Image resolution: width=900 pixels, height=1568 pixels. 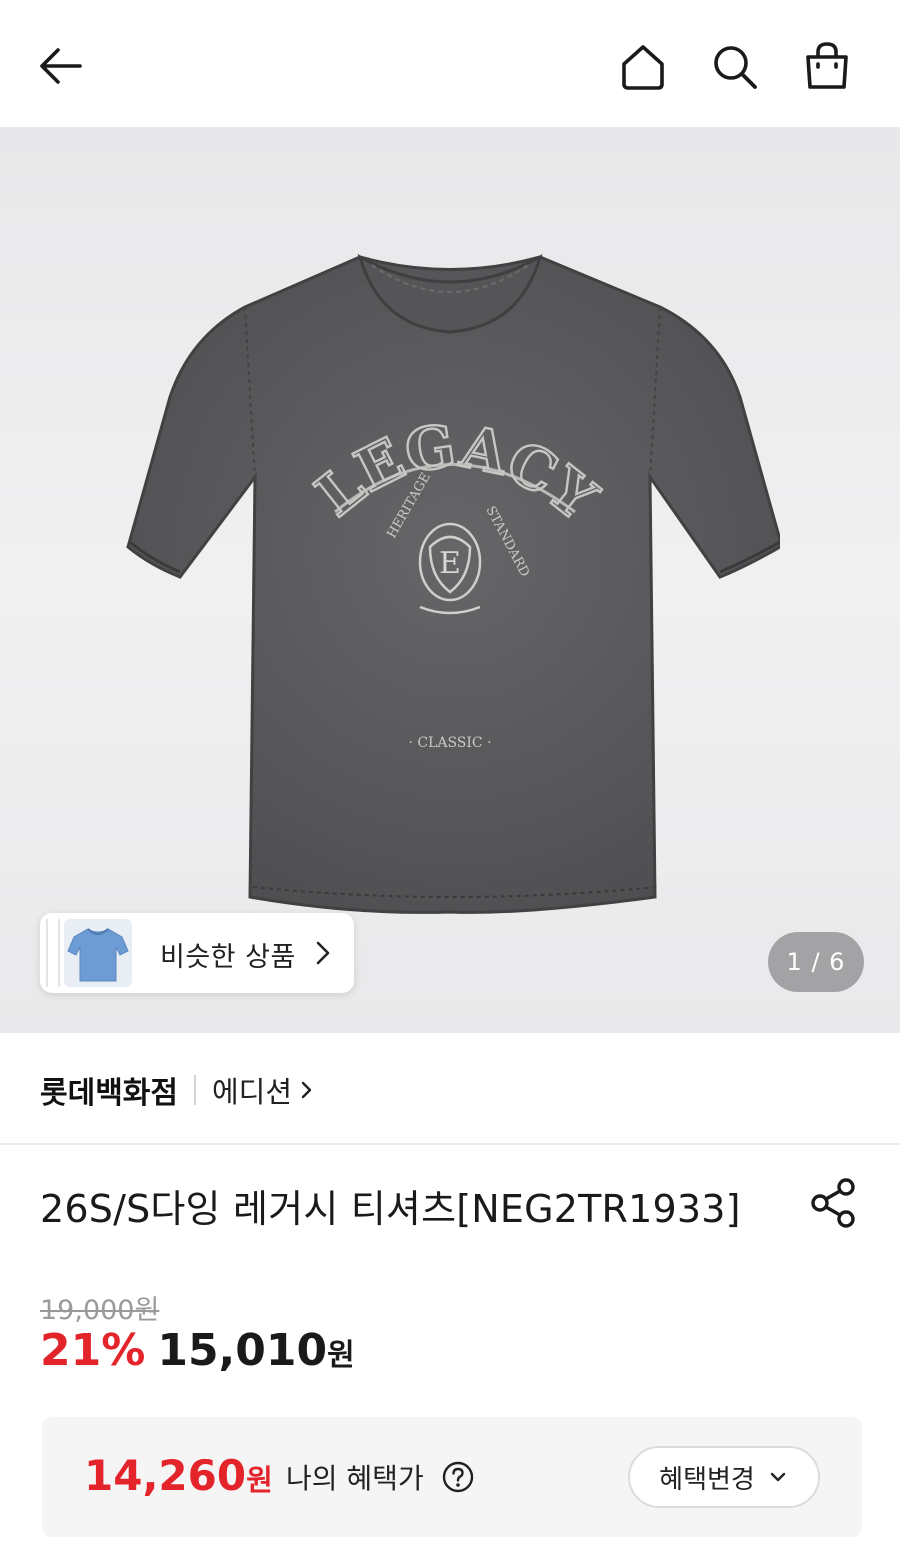 What do you see at coordinates (450, 1144) in the screenshot?
I see `section-divider` at bounding box center [450, 1144].